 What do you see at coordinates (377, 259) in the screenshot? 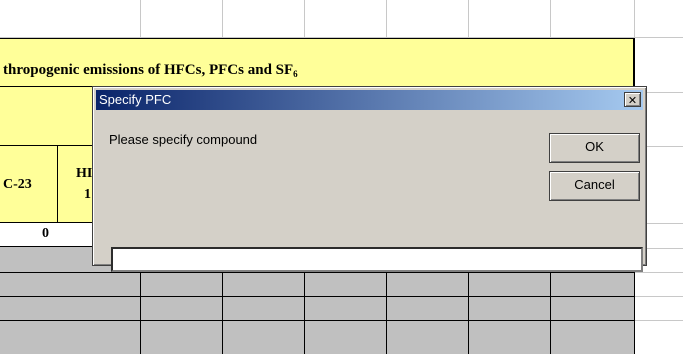
I see `compound-input` at bounding box center [377, 259].